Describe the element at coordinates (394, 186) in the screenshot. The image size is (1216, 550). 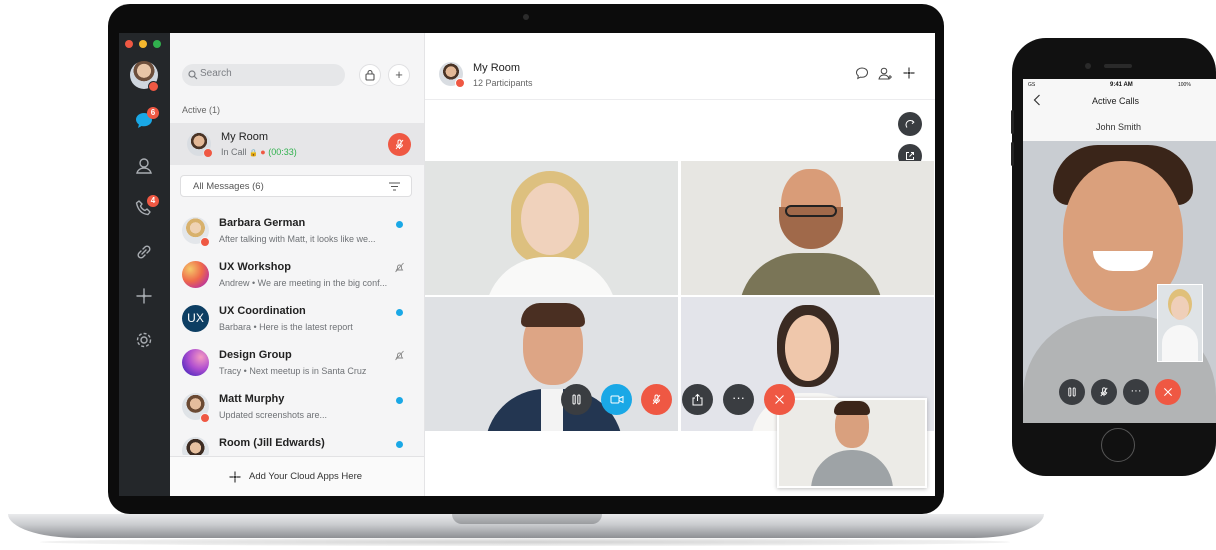
I see `filter-icon` at that location.